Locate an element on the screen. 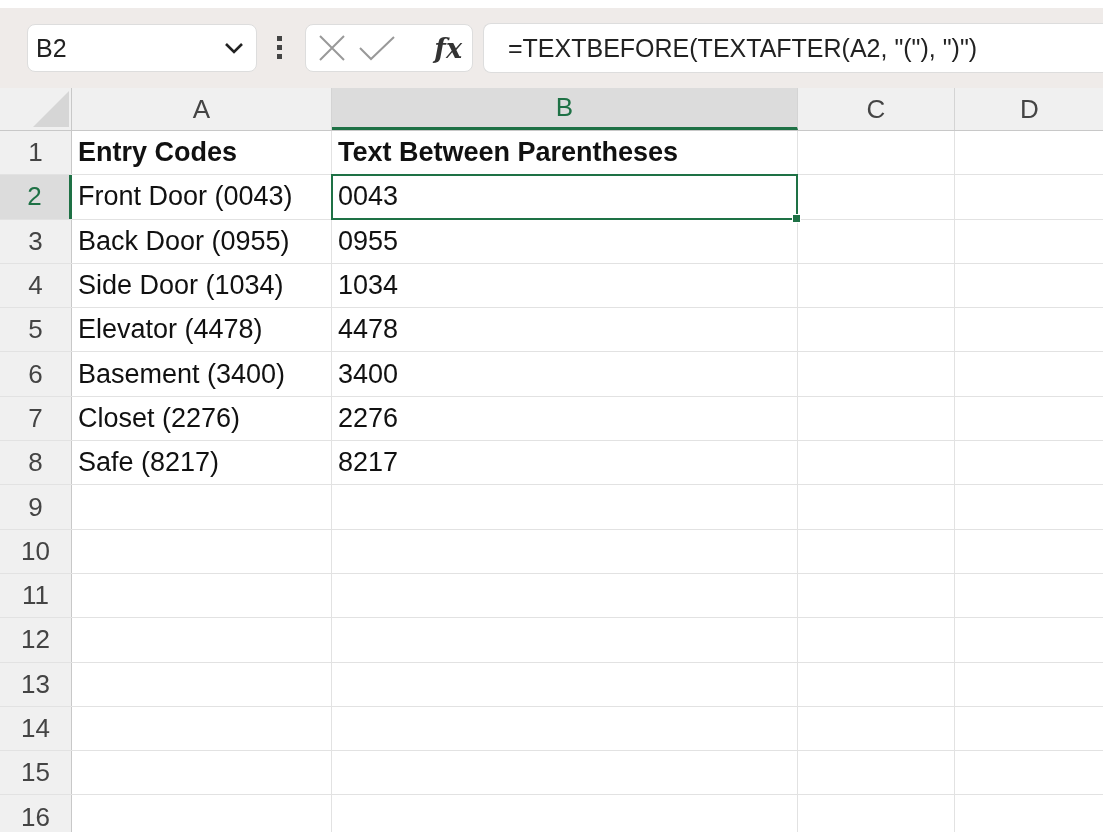 The image size is (1103, 832). cell-text: 0955 is located at coordinates (368, 241).